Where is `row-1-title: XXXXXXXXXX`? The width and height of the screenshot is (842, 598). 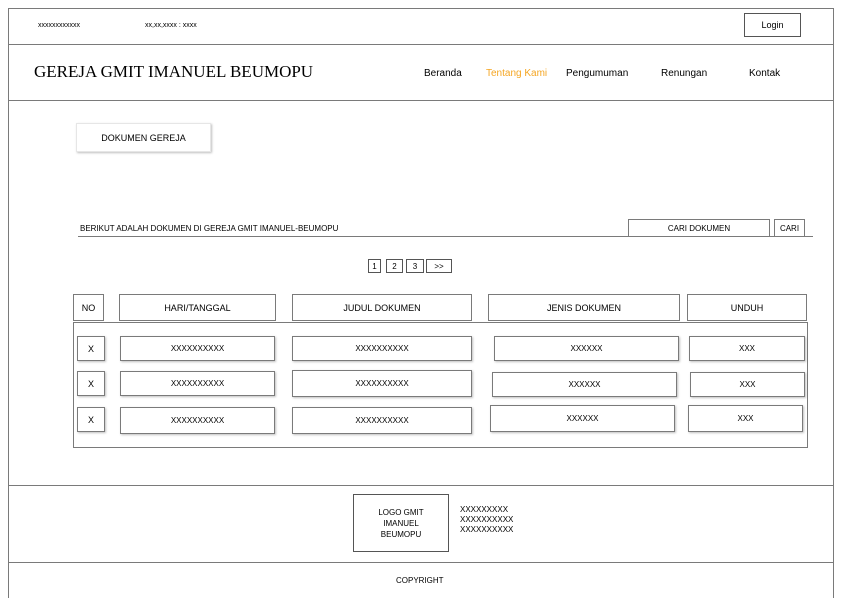 row-1-title: XXXXXXXXXX is located at coordinates (382, 348).